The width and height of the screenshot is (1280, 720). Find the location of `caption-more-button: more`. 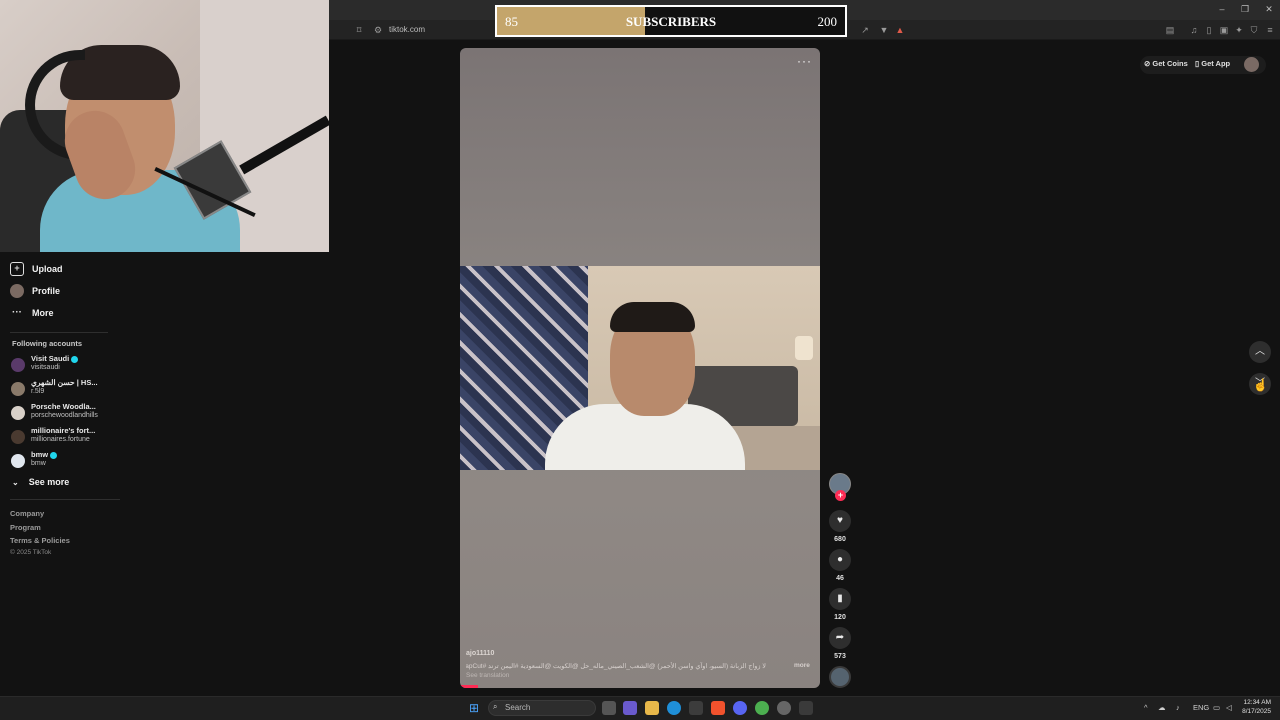

caption-more-button: more is located at coordinates (802, 665).